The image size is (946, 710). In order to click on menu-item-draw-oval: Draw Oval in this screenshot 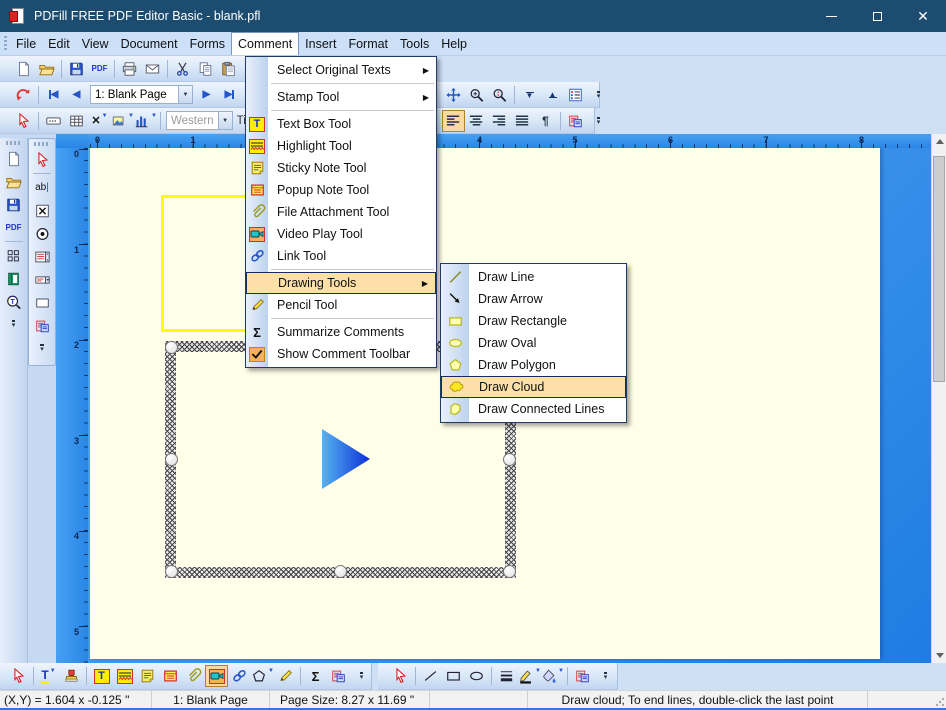, I will do `click(533, 343)`.